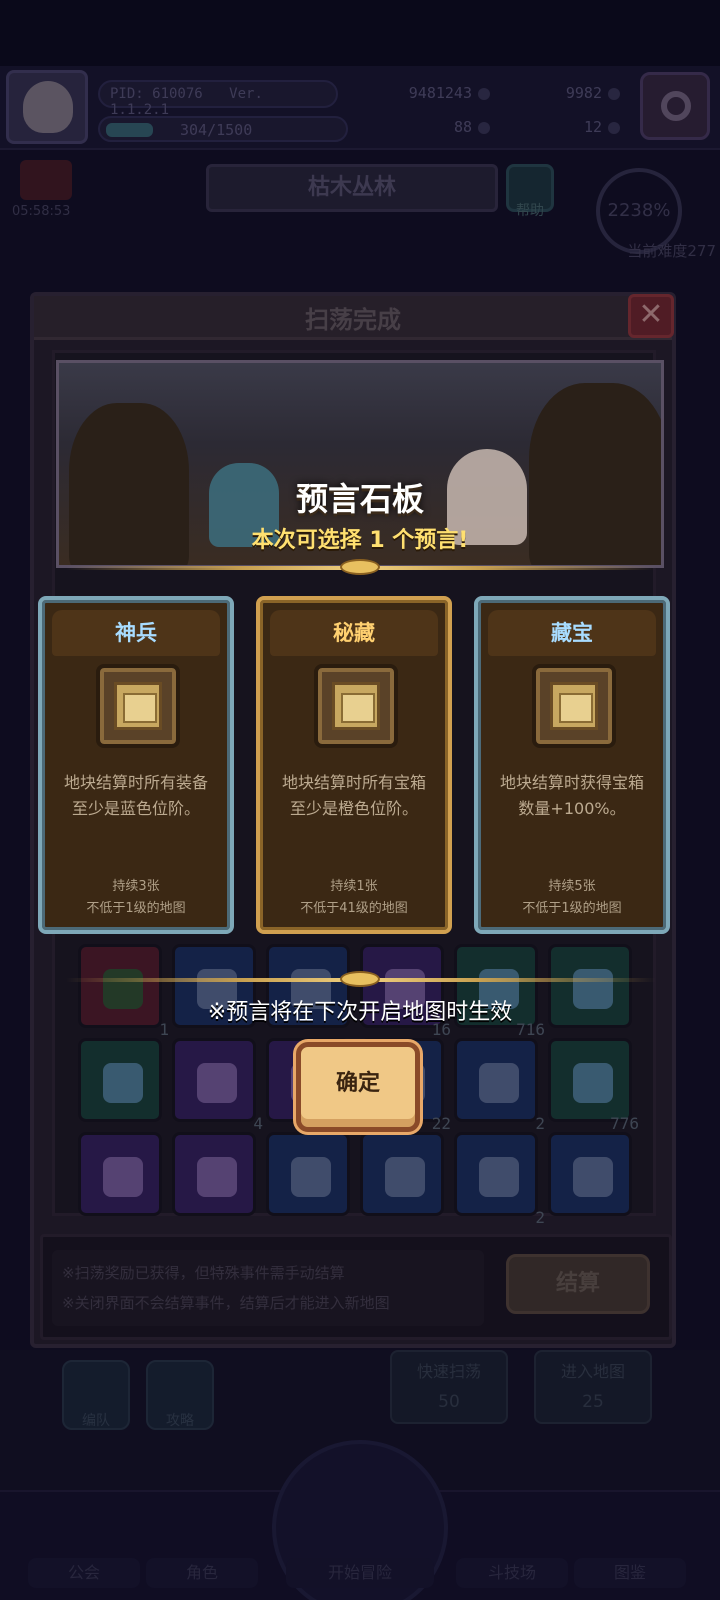  What do you see at coordinates (136, 796) in the screenshot?
I see `card-description: 地块结算时所有装备 至少是蓝色位阶。` at bounding box center [136, 796].